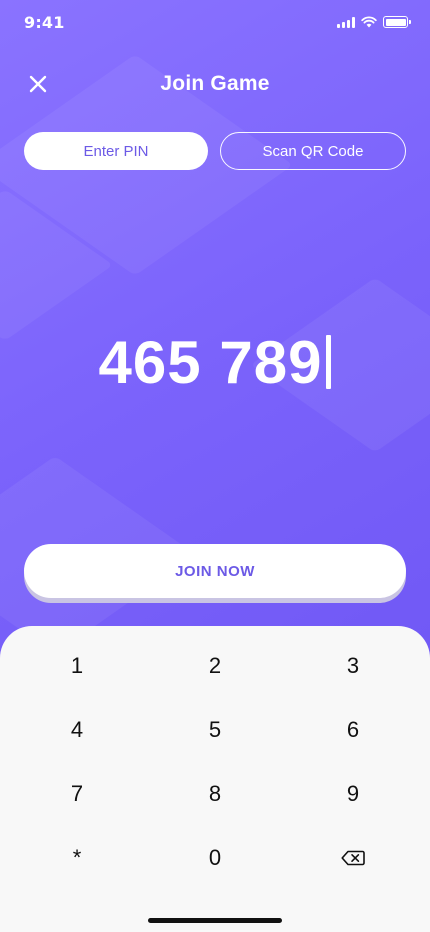 Image resolution: width=430 pixels, height=932 pixels. Describe the element at coordinates (397, 22) in the screenshot. I see `battery-icon` at that location.